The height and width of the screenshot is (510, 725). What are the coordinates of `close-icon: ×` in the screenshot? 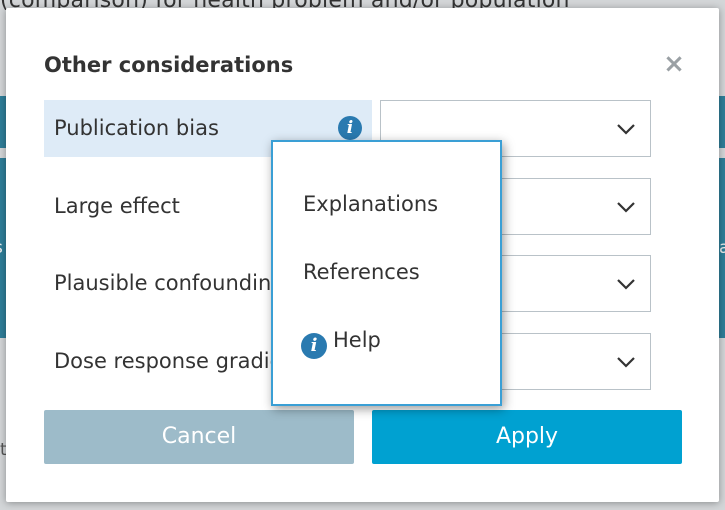 It's located at (674, 64).